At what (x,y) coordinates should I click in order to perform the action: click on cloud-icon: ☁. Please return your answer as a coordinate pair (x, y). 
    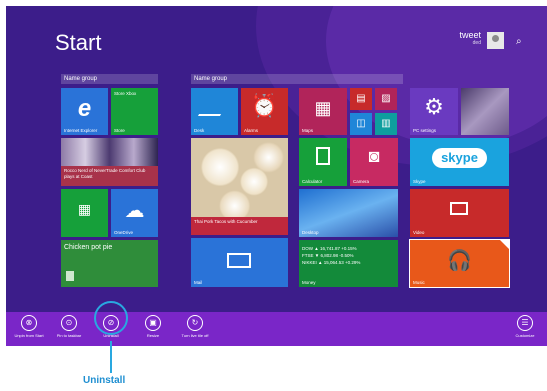
    Looking at the image, I should click on (134, 211).